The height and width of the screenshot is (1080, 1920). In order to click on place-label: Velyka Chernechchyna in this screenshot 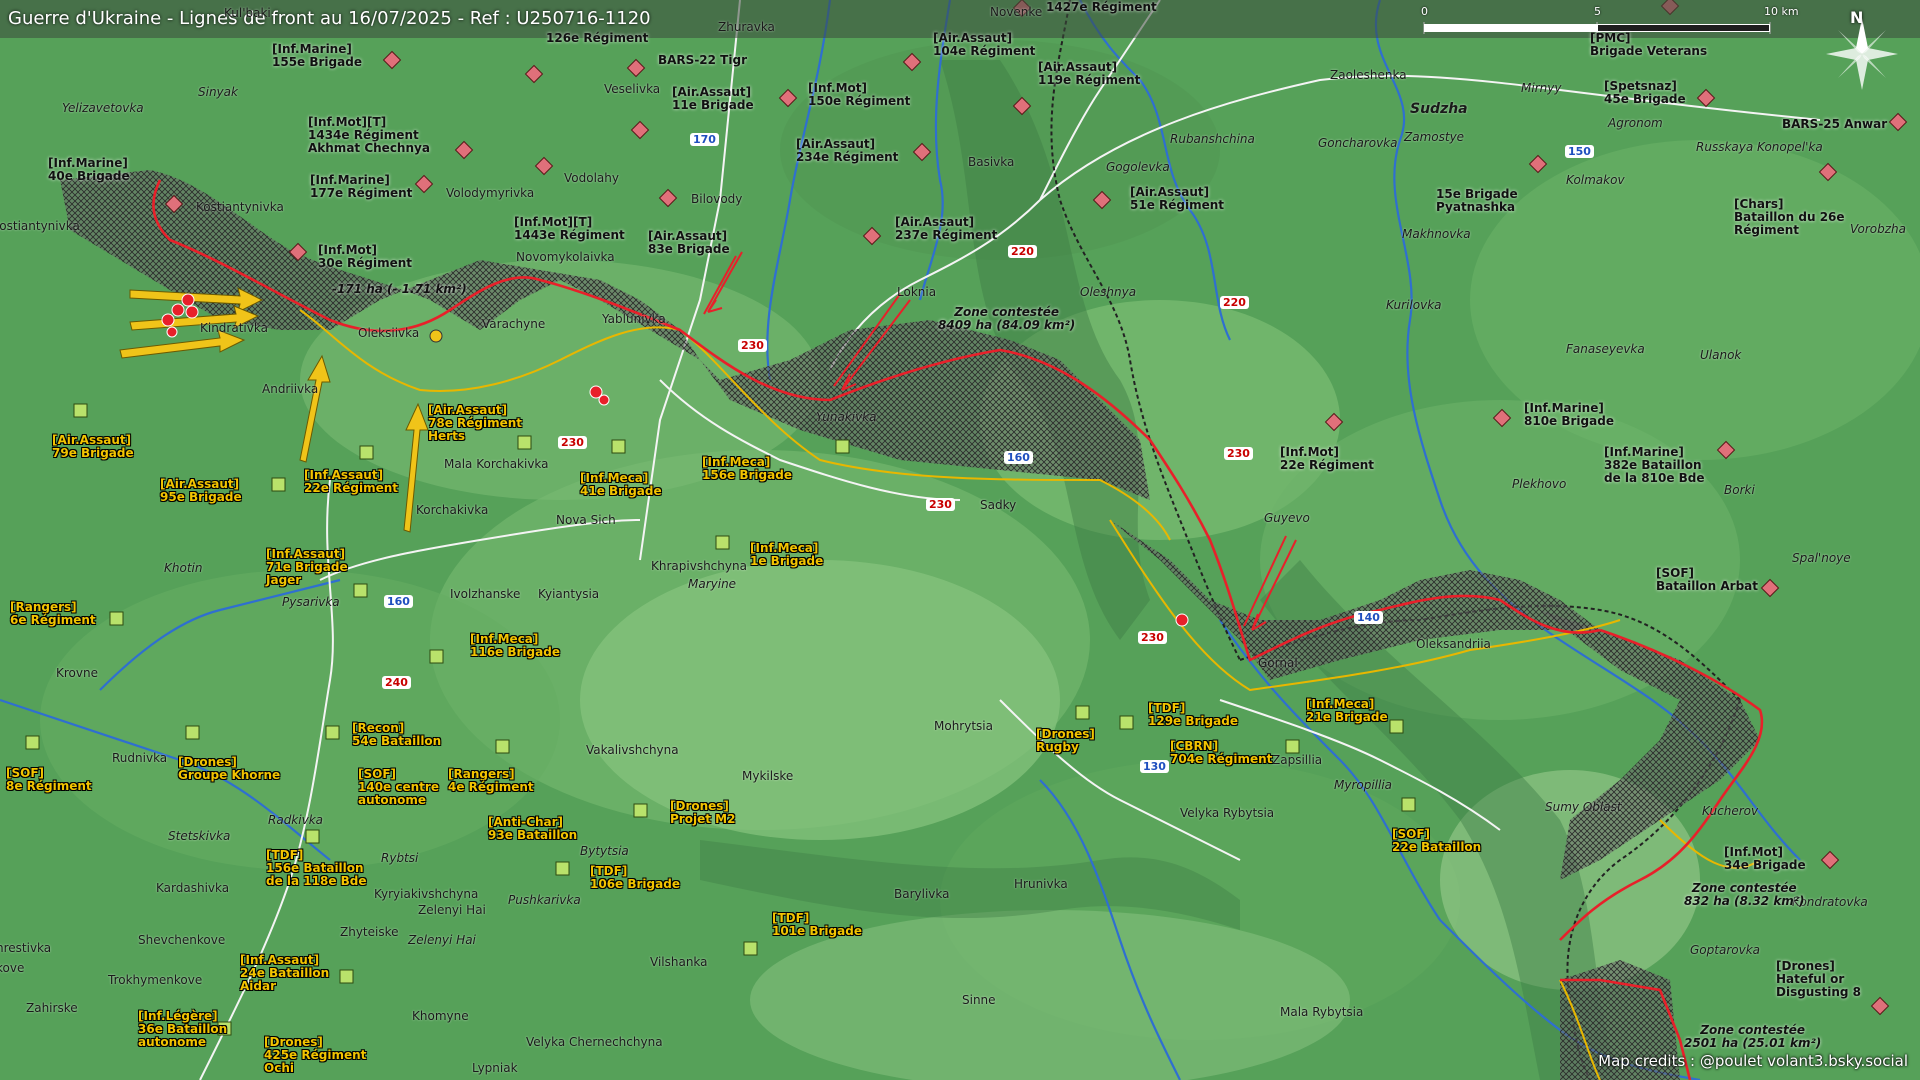, I will do `click(594, 1042)`.